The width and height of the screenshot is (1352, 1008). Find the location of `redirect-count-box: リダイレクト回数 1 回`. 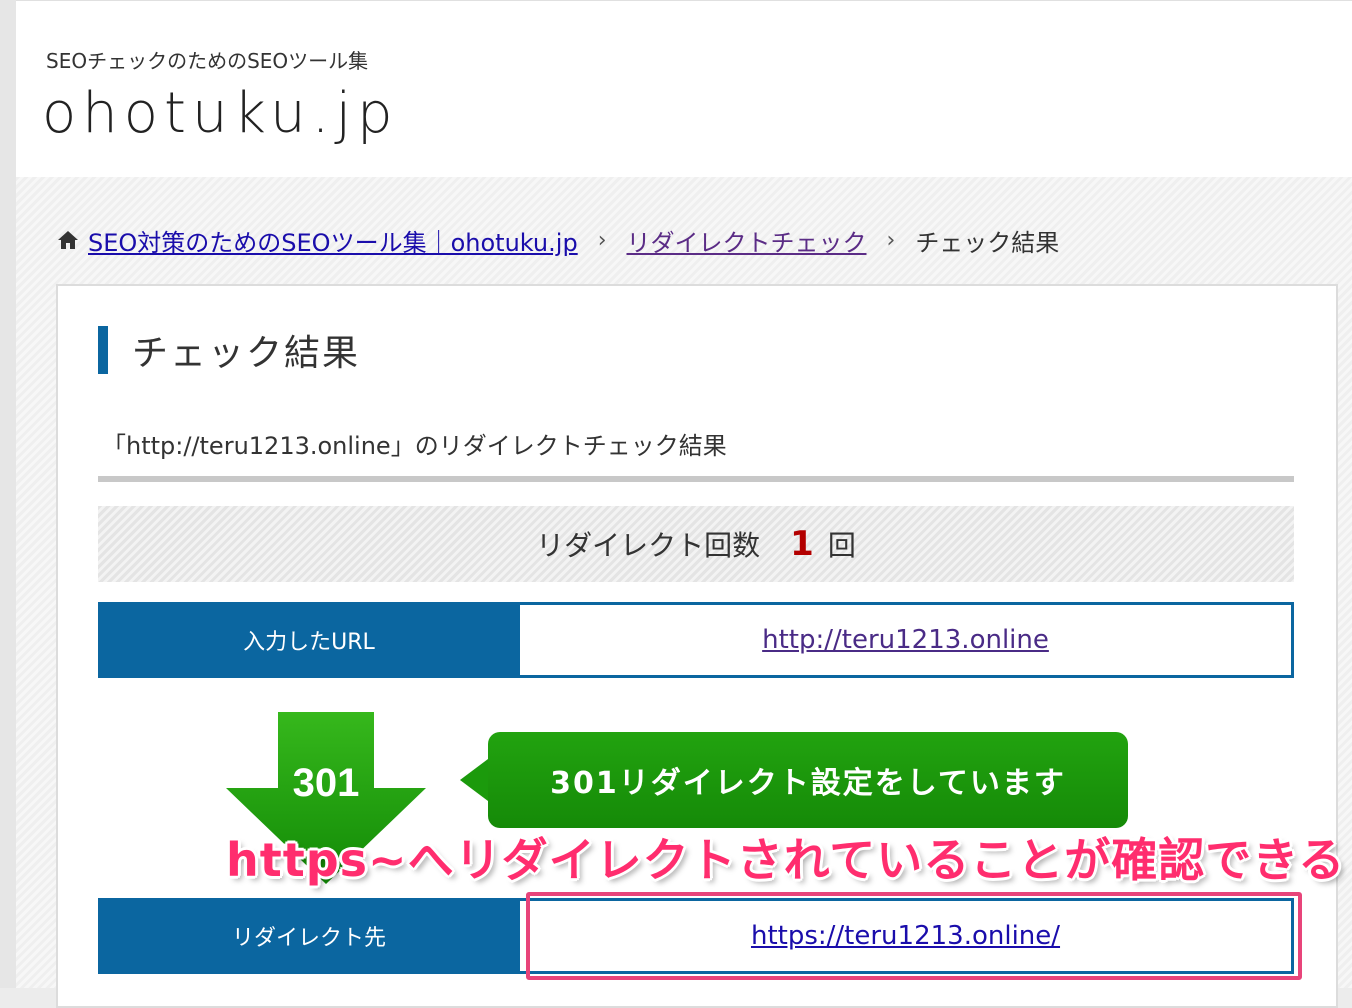

redirect-count-box: リダイレクト回数 1 回 is located at coordinates (696, 544).